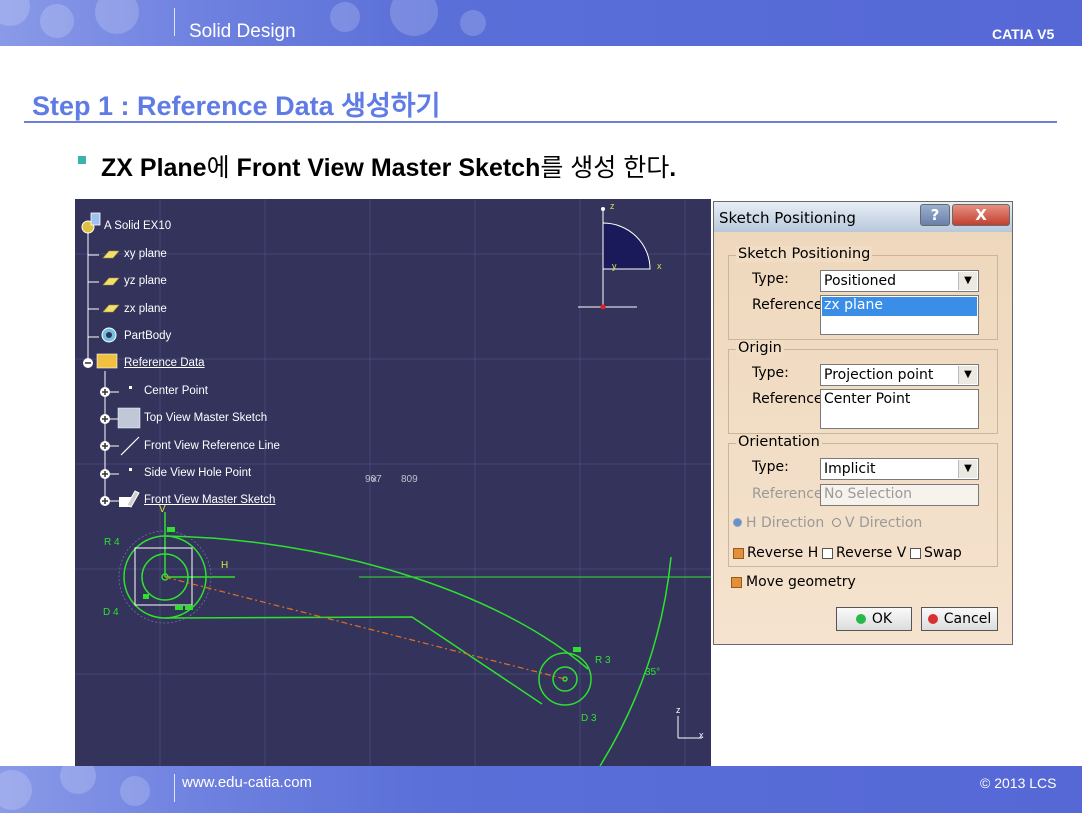 This screenshot has width=1082, height=813. I want to click on ok-label: OK, so click(882, 619).